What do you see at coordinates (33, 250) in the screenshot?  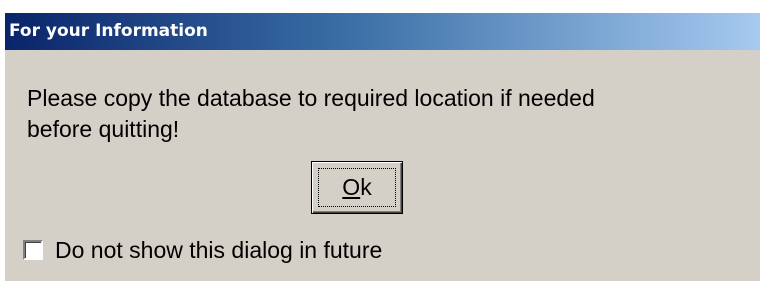 I see `dont-show-again-checkbox` at bounding box center [33, 250].